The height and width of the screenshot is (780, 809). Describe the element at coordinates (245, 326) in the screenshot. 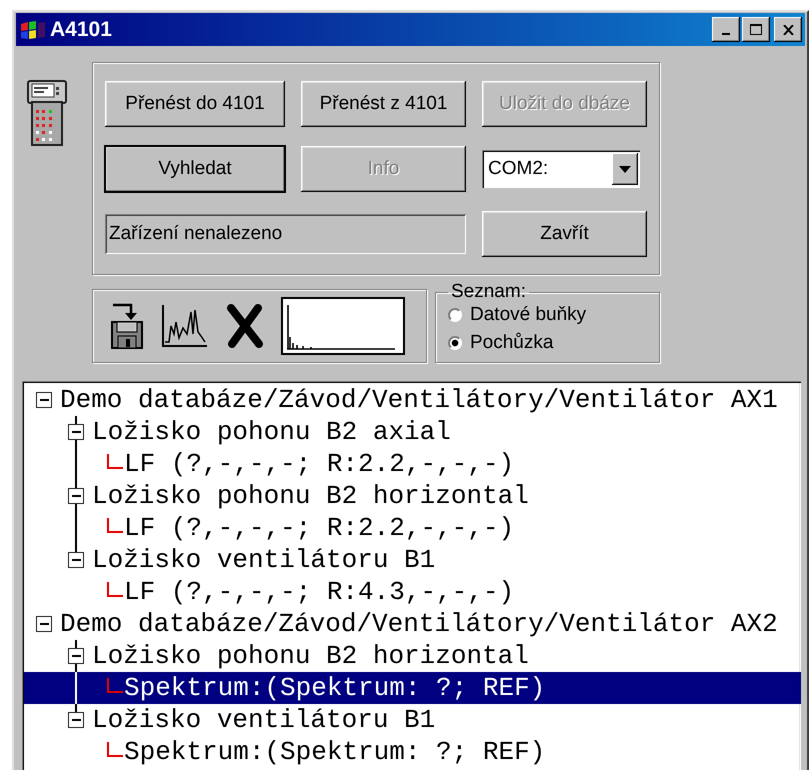

I see `delete-icon` at that location.